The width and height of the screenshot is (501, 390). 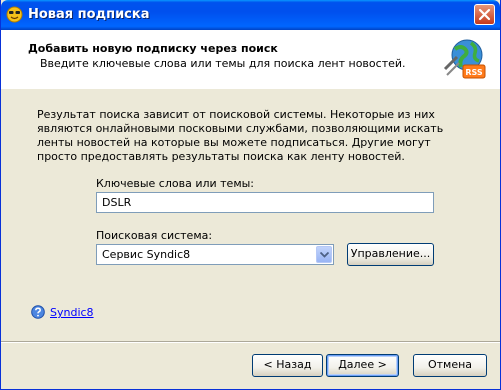 What do you see at coordinates (450, 365) in the screenshot?
I see `cancel-button: Отмена` at bounding box center [450, 365].